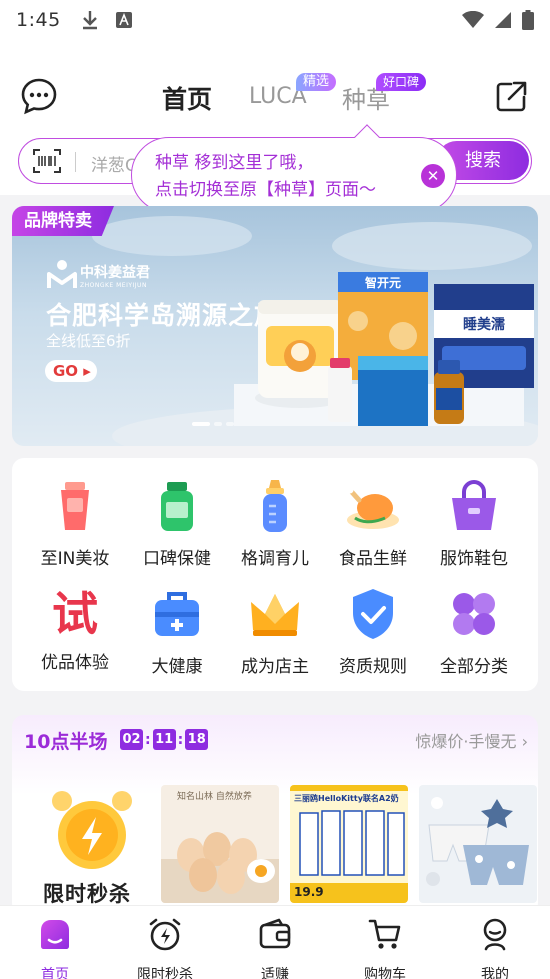 This screenshot has width=550, height=979. Describe the element at coordinates (47, 161) in the screenshot. I see `barcode-scan-icon` at that location.